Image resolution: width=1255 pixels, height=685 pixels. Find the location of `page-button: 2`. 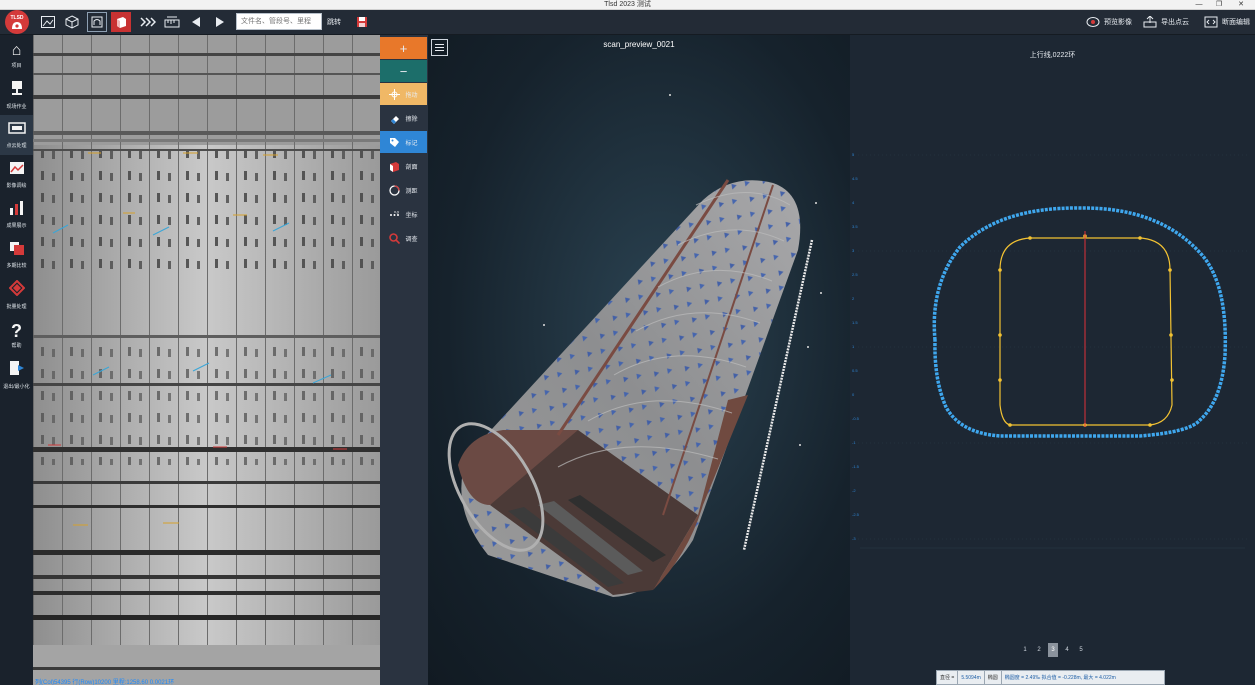

page-button: 2 is located at coordinates (1039, 650).